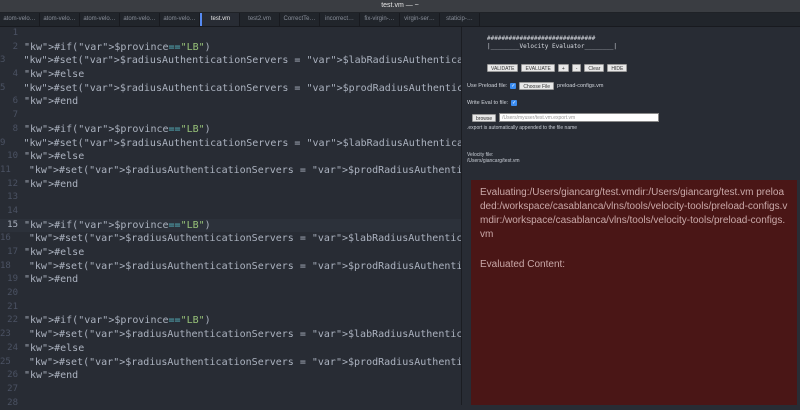  Describe the element at coordinates (12, 197) in the screenshot. I see `line-number: 13` at that location.